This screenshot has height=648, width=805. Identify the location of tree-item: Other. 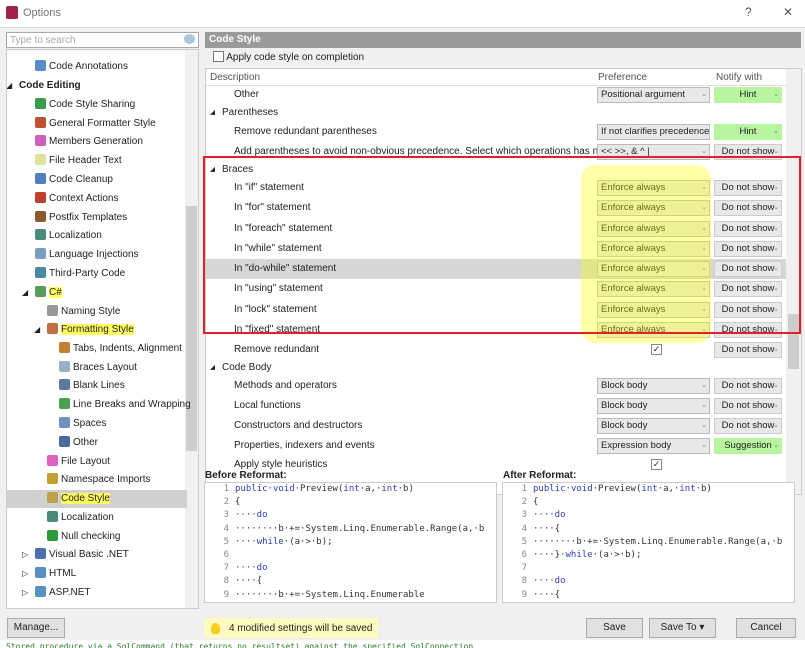
(78, 443).